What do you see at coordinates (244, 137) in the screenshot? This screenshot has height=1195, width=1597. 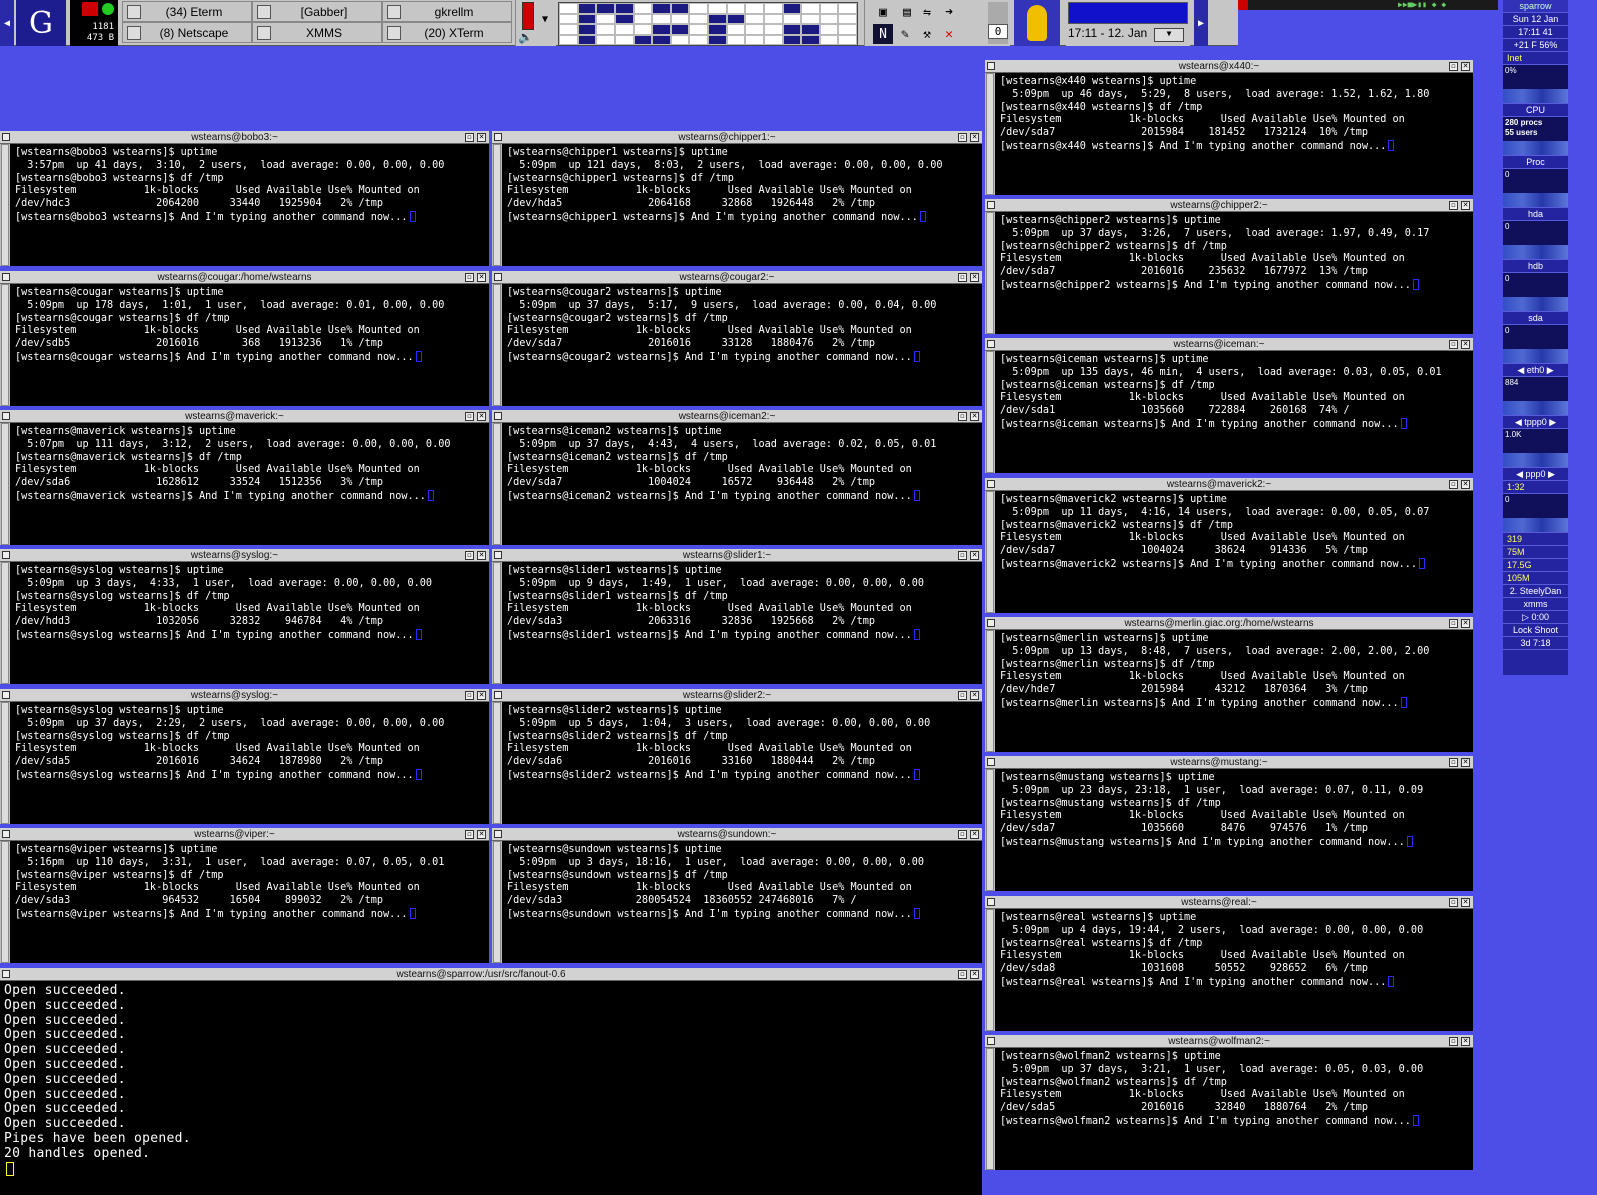 I see `window-titlebar: wstearns@bobo3:~ ▫ ✕` at bounding box center [244, 137].